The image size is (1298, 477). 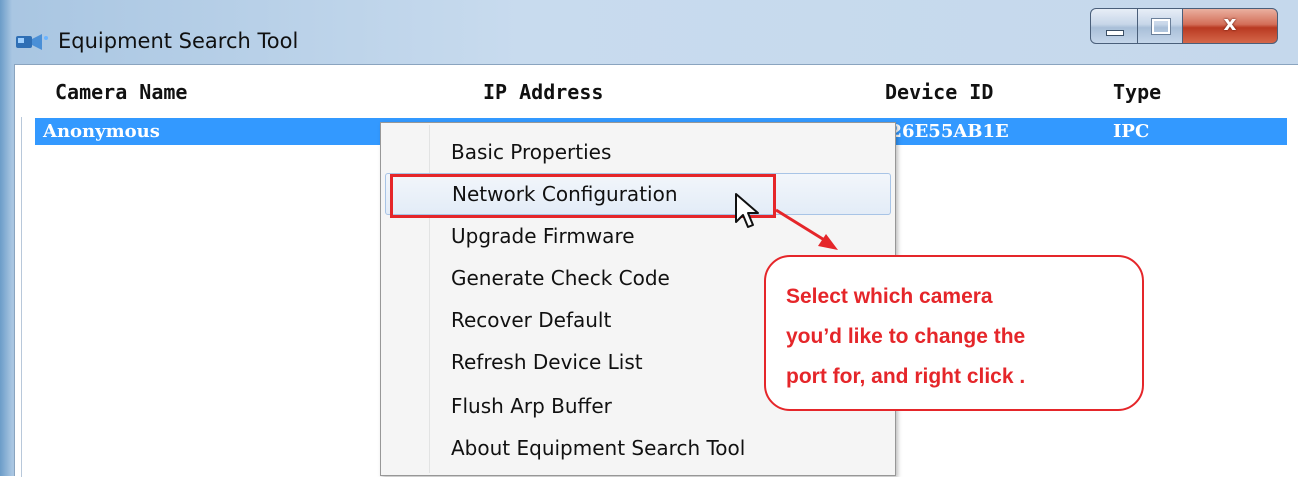 What do you see at coordinates (638, 152) in the screenshot?
I see `menu-item-basic-properties: Basic Properties` at bounding box center [638, 152].